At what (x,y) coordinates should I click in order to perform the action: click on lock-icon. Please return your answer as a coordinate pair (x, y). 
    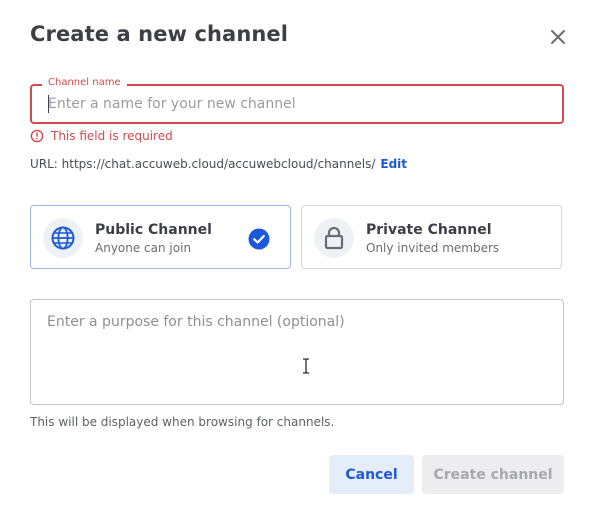
    Looking at the image, I should click on (334, 238).